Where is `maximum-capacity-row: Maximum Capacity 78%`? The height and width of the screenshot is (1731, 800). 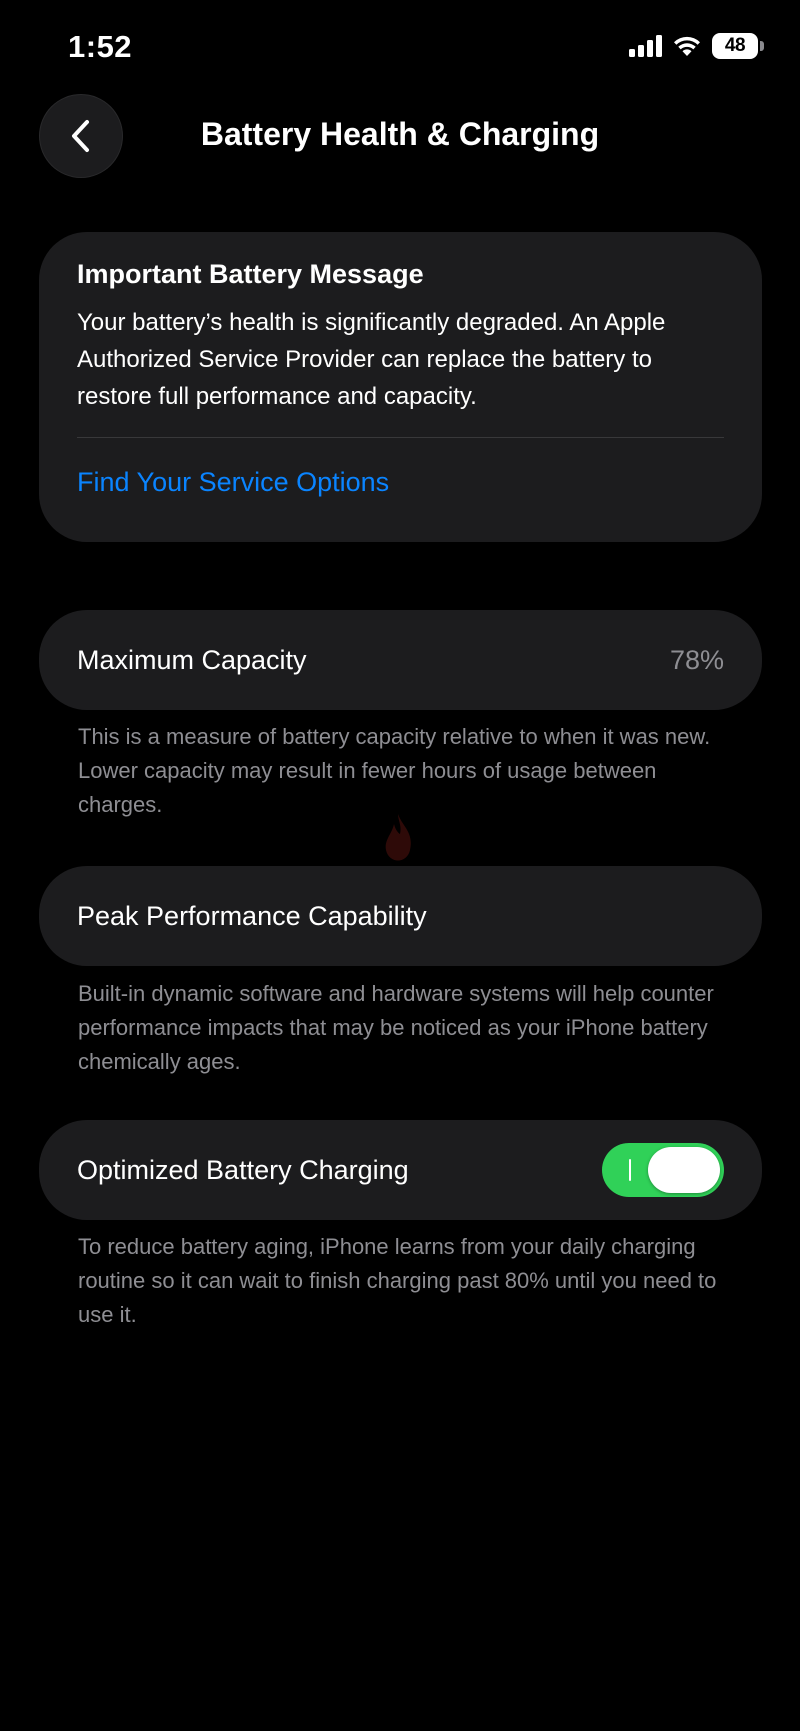 maximum-capacity-row: Maximum Capacity 78% is located at coordinates (400, 660).